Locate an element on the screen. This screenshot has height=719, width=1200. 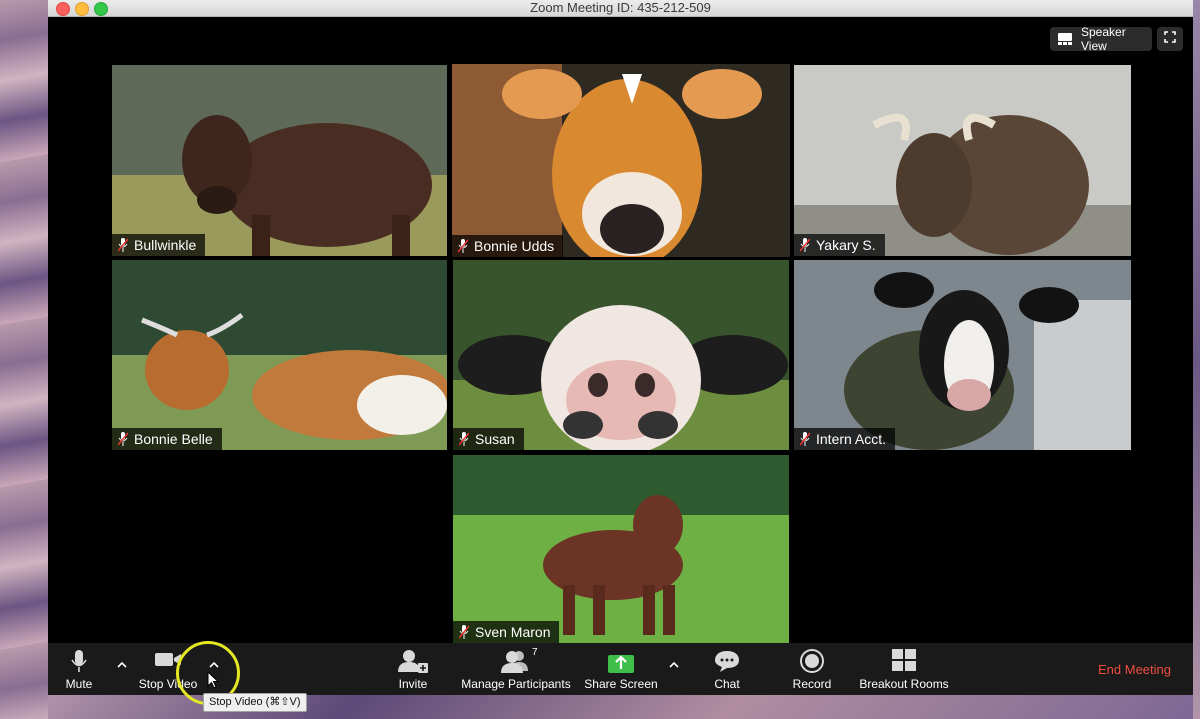
breakout-rooms-icon is located at coordinates (904, 661).